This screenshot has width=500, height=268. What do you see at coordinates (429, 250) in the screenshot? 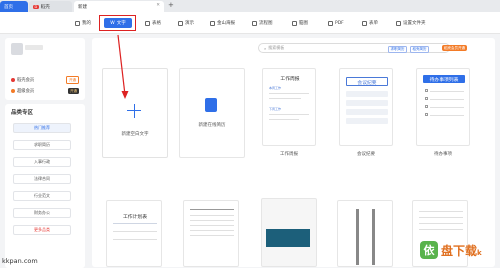
I see `logo-mark: 依` at bounding box center [429, 250].